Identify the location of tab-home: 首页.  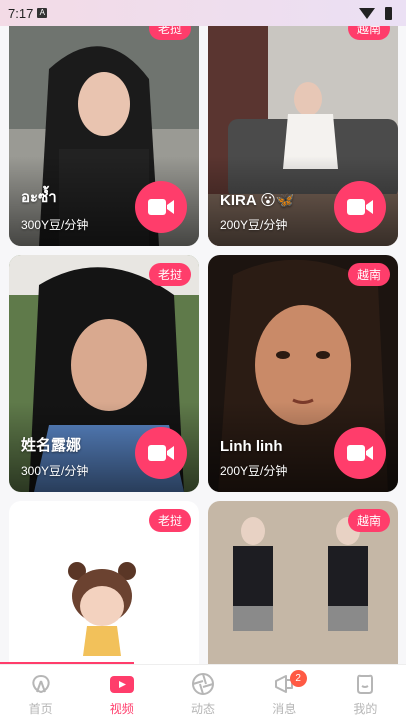
(40, 694).